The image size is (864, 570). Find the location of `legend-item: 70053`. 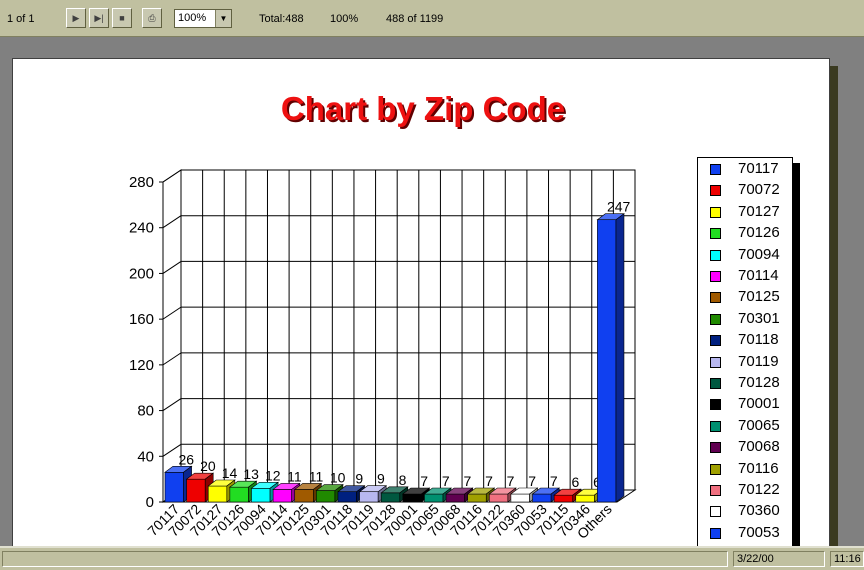

legend-item: 70053 is located at coordinates (746, 533).